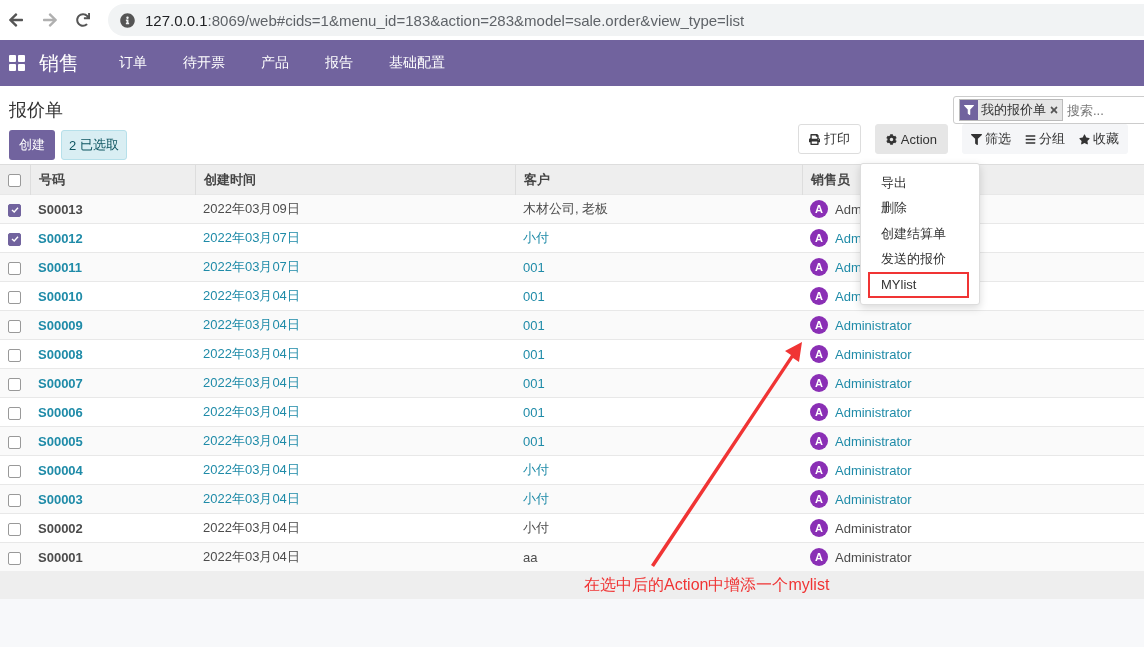  I want to click on url-path: :8069/web#cids=1&menu_id=183&action=283&model=sale.order&view_type=list, so click(476, 20).